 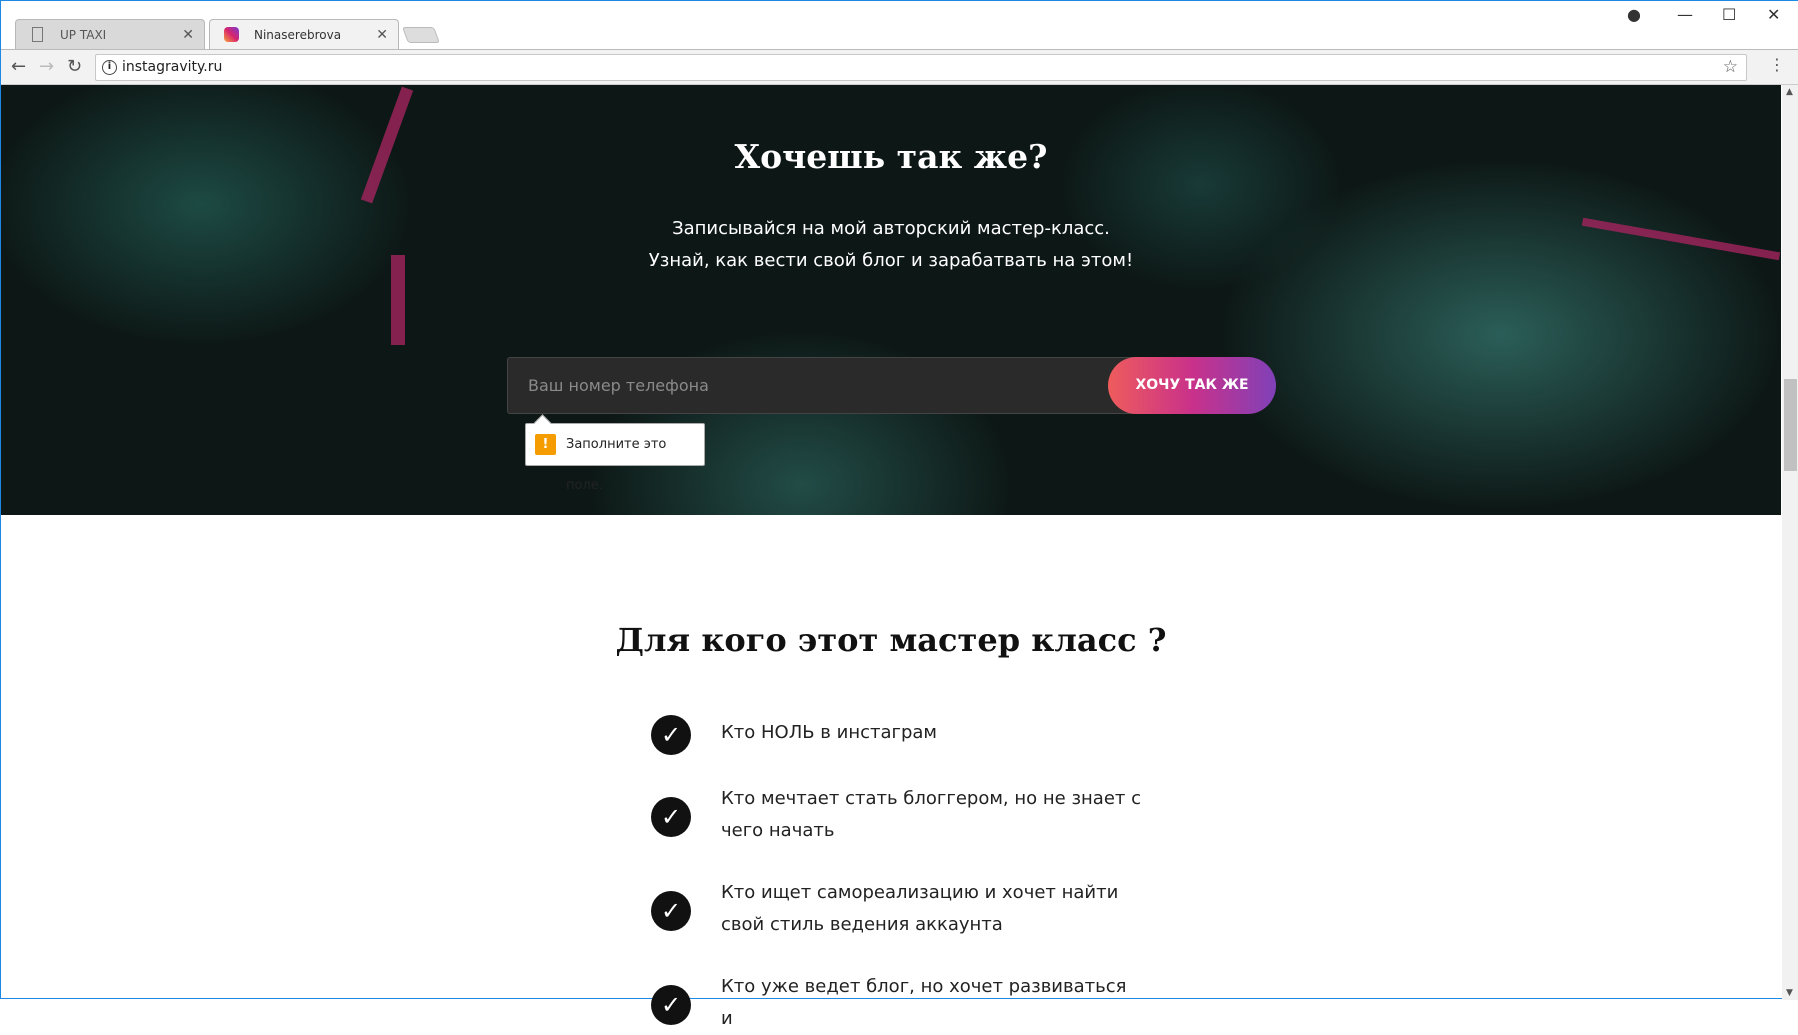 I want to click on menu-icon: ⋮, so click(x=1777, y=64).